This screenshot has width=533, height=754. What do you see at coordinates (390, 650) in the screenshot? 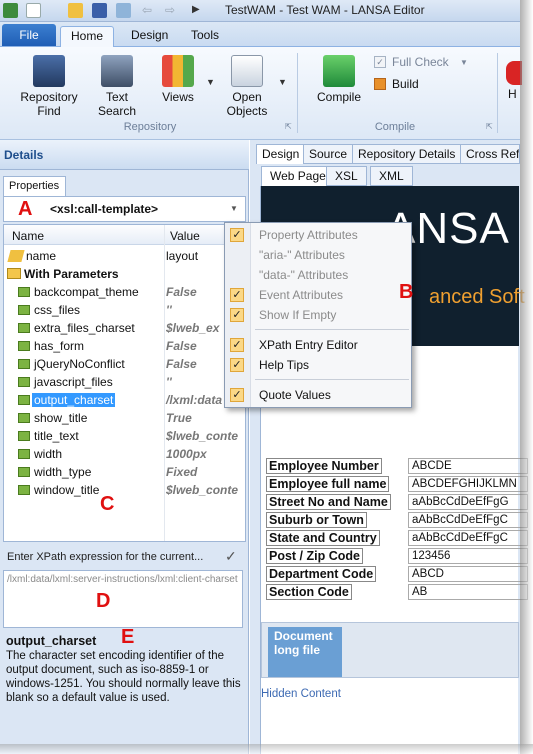
I see `document-section: Document long file` at bounding box center [390, 650].